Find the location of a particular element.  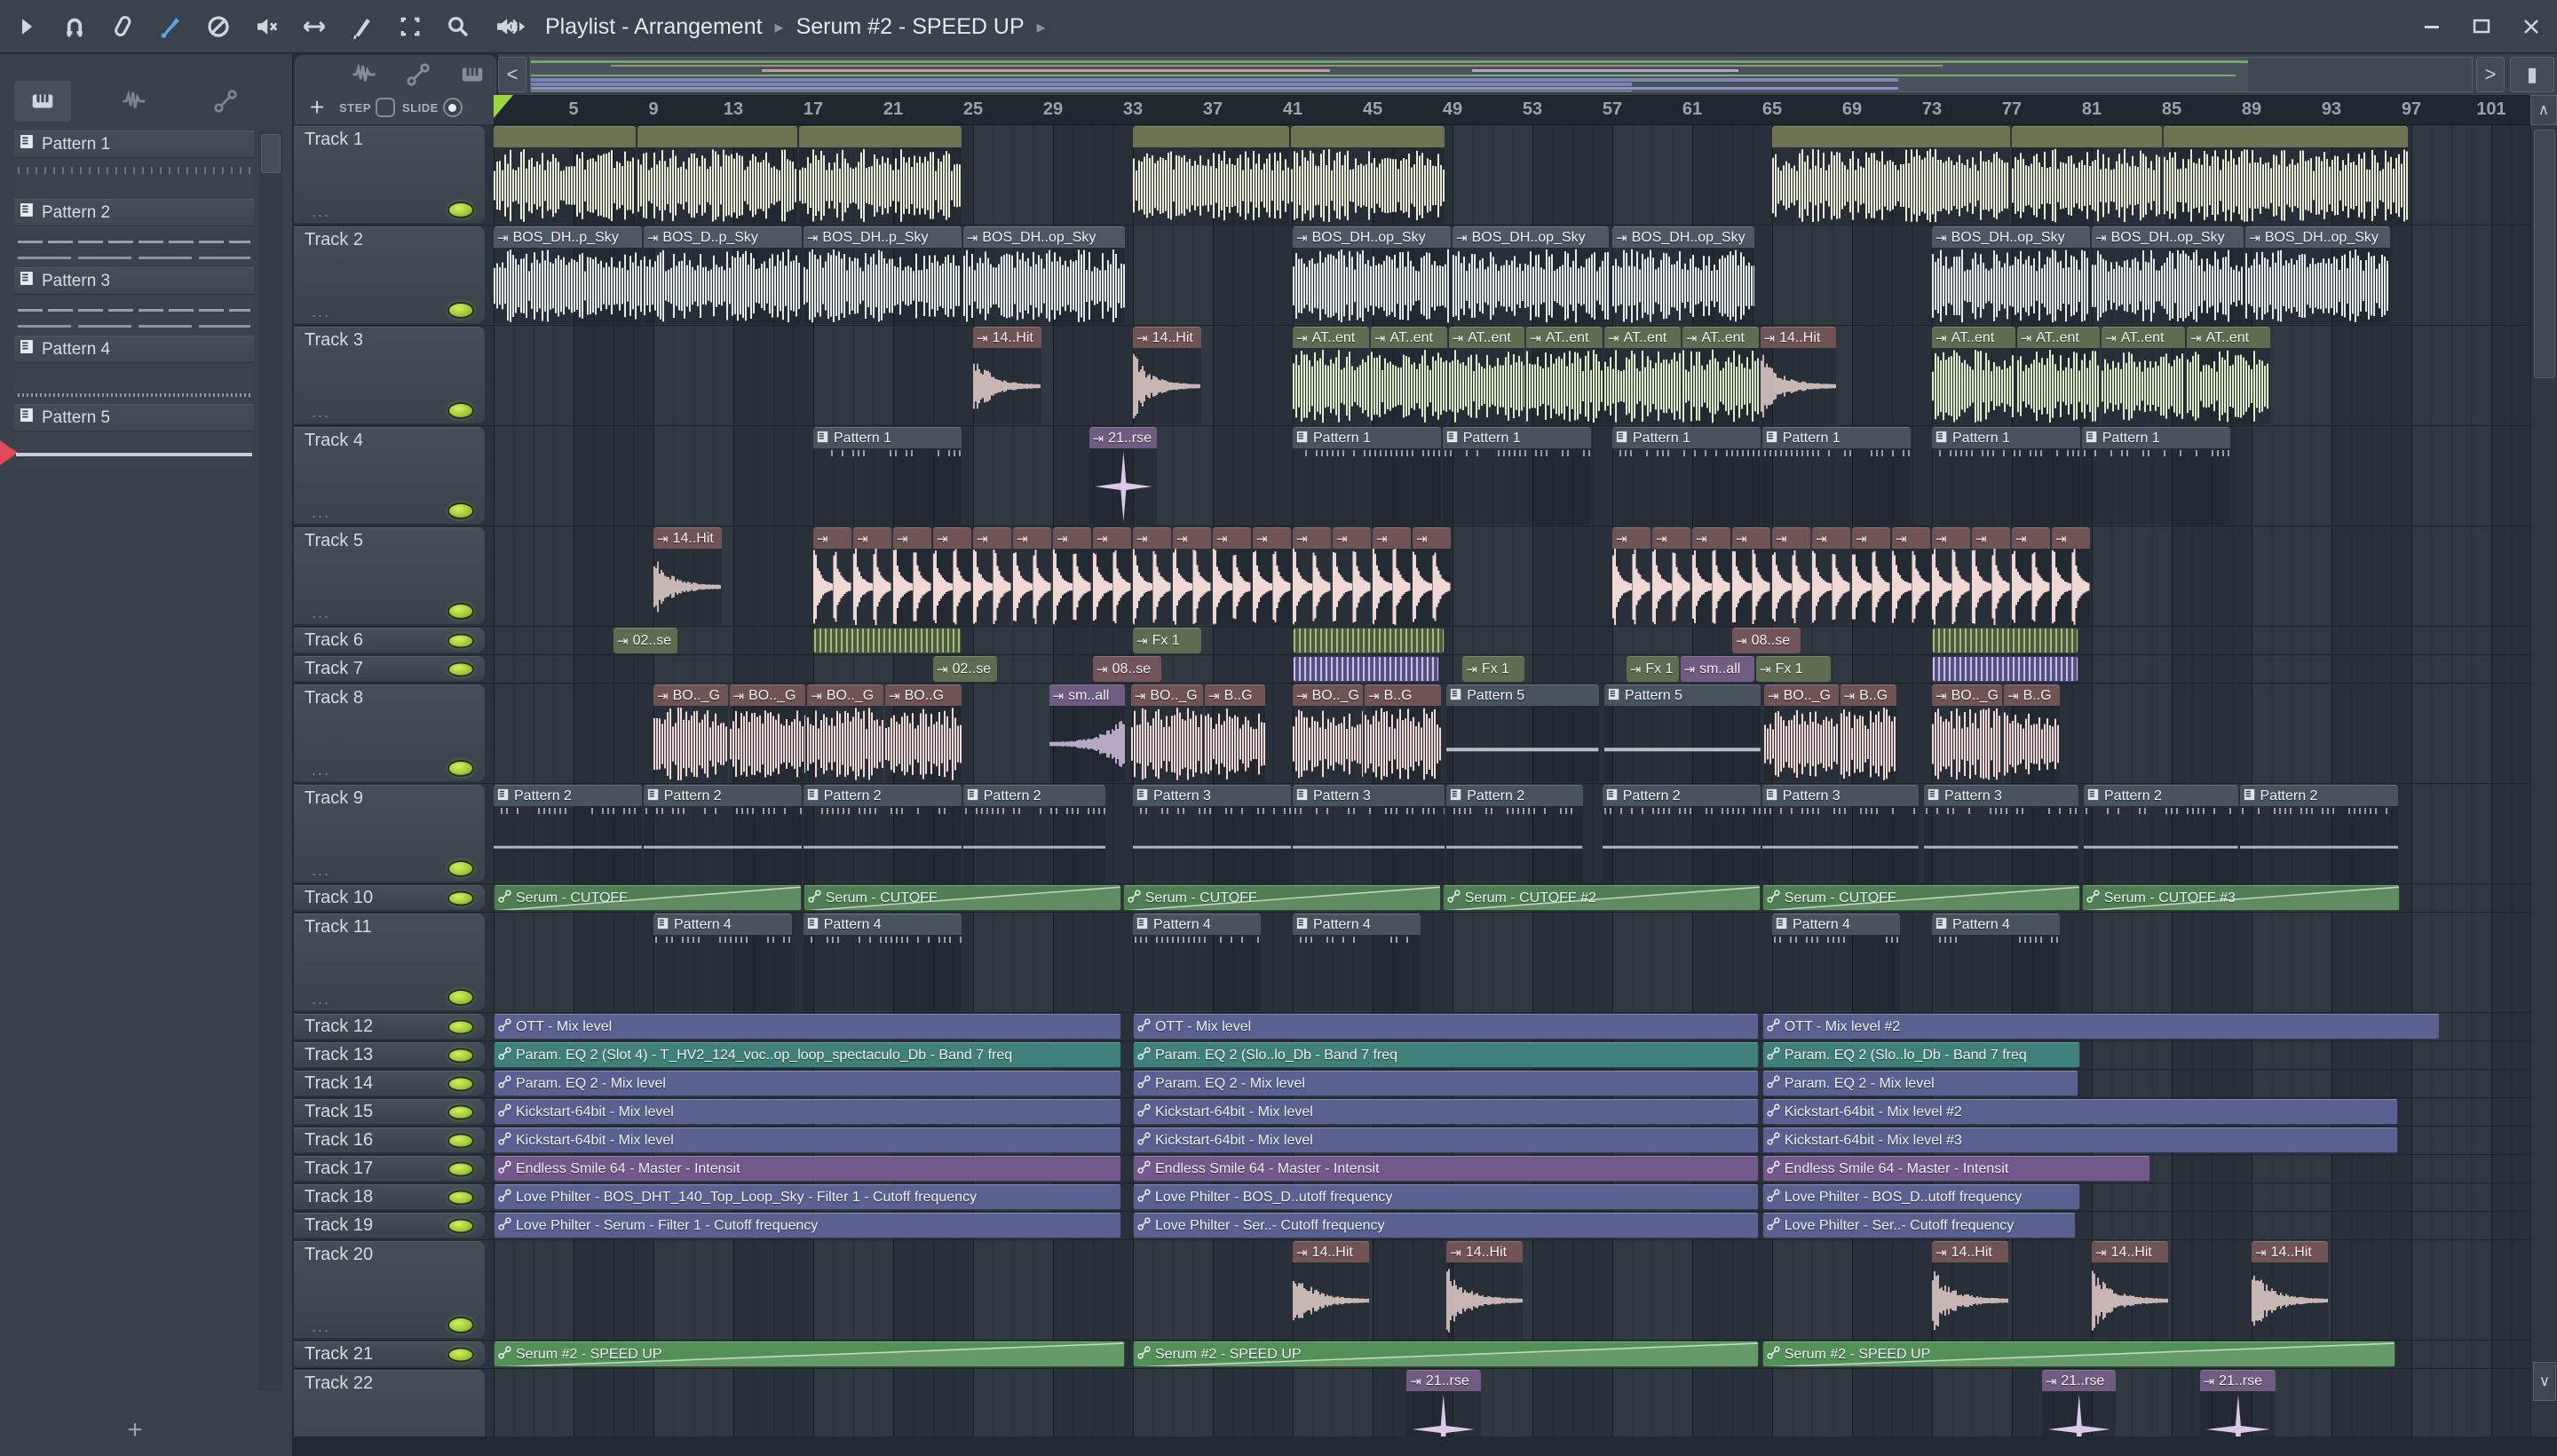

scroll-thumb is located at coordinates (271, 153).